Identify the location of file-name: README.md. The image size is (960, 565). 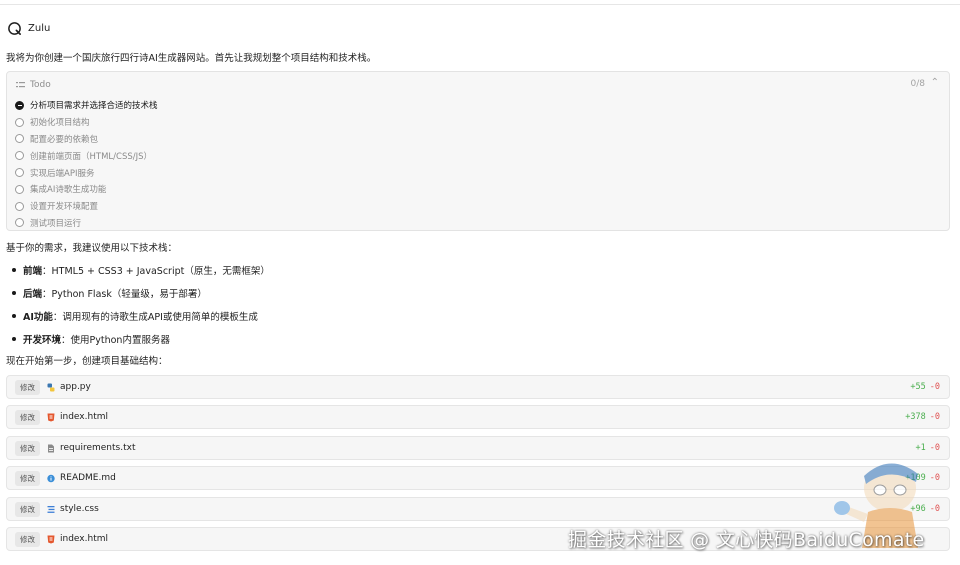
(88, 478).